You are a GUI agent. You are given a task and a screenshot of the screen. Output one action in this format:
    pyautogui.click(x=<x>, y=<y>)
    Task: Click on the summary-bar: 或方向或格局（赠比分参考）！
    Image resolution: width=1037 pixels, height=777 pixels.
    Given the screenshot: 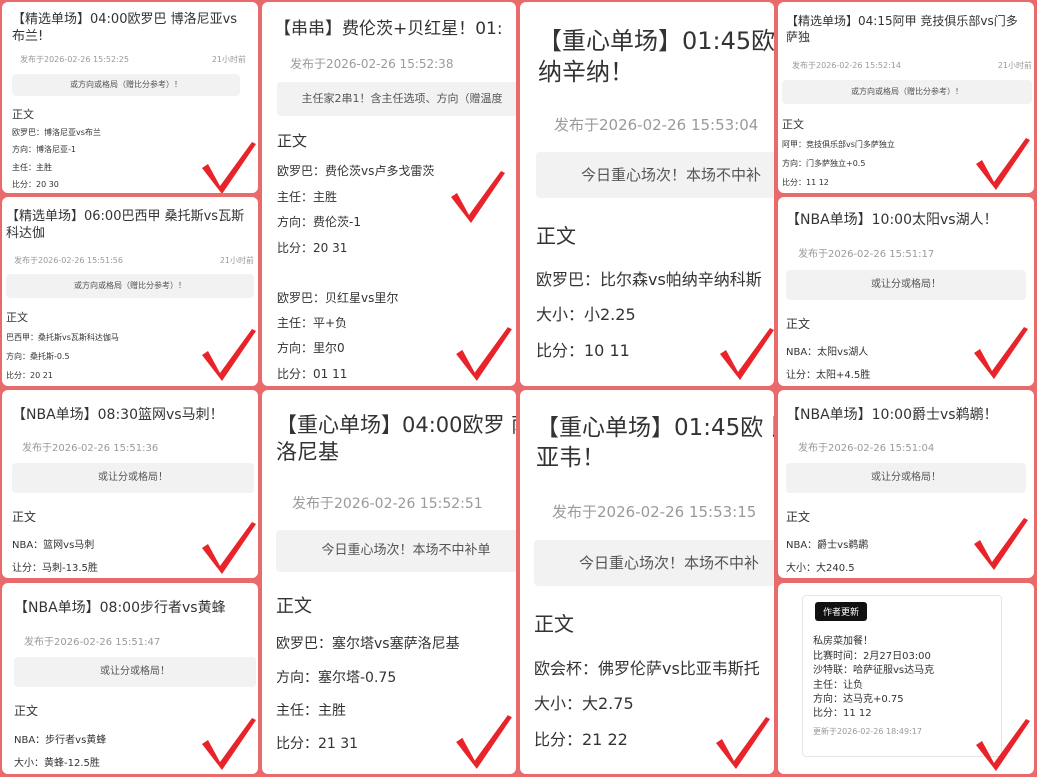 What is the action you would take?
    pyautogui.click(x=126, y=85)
    